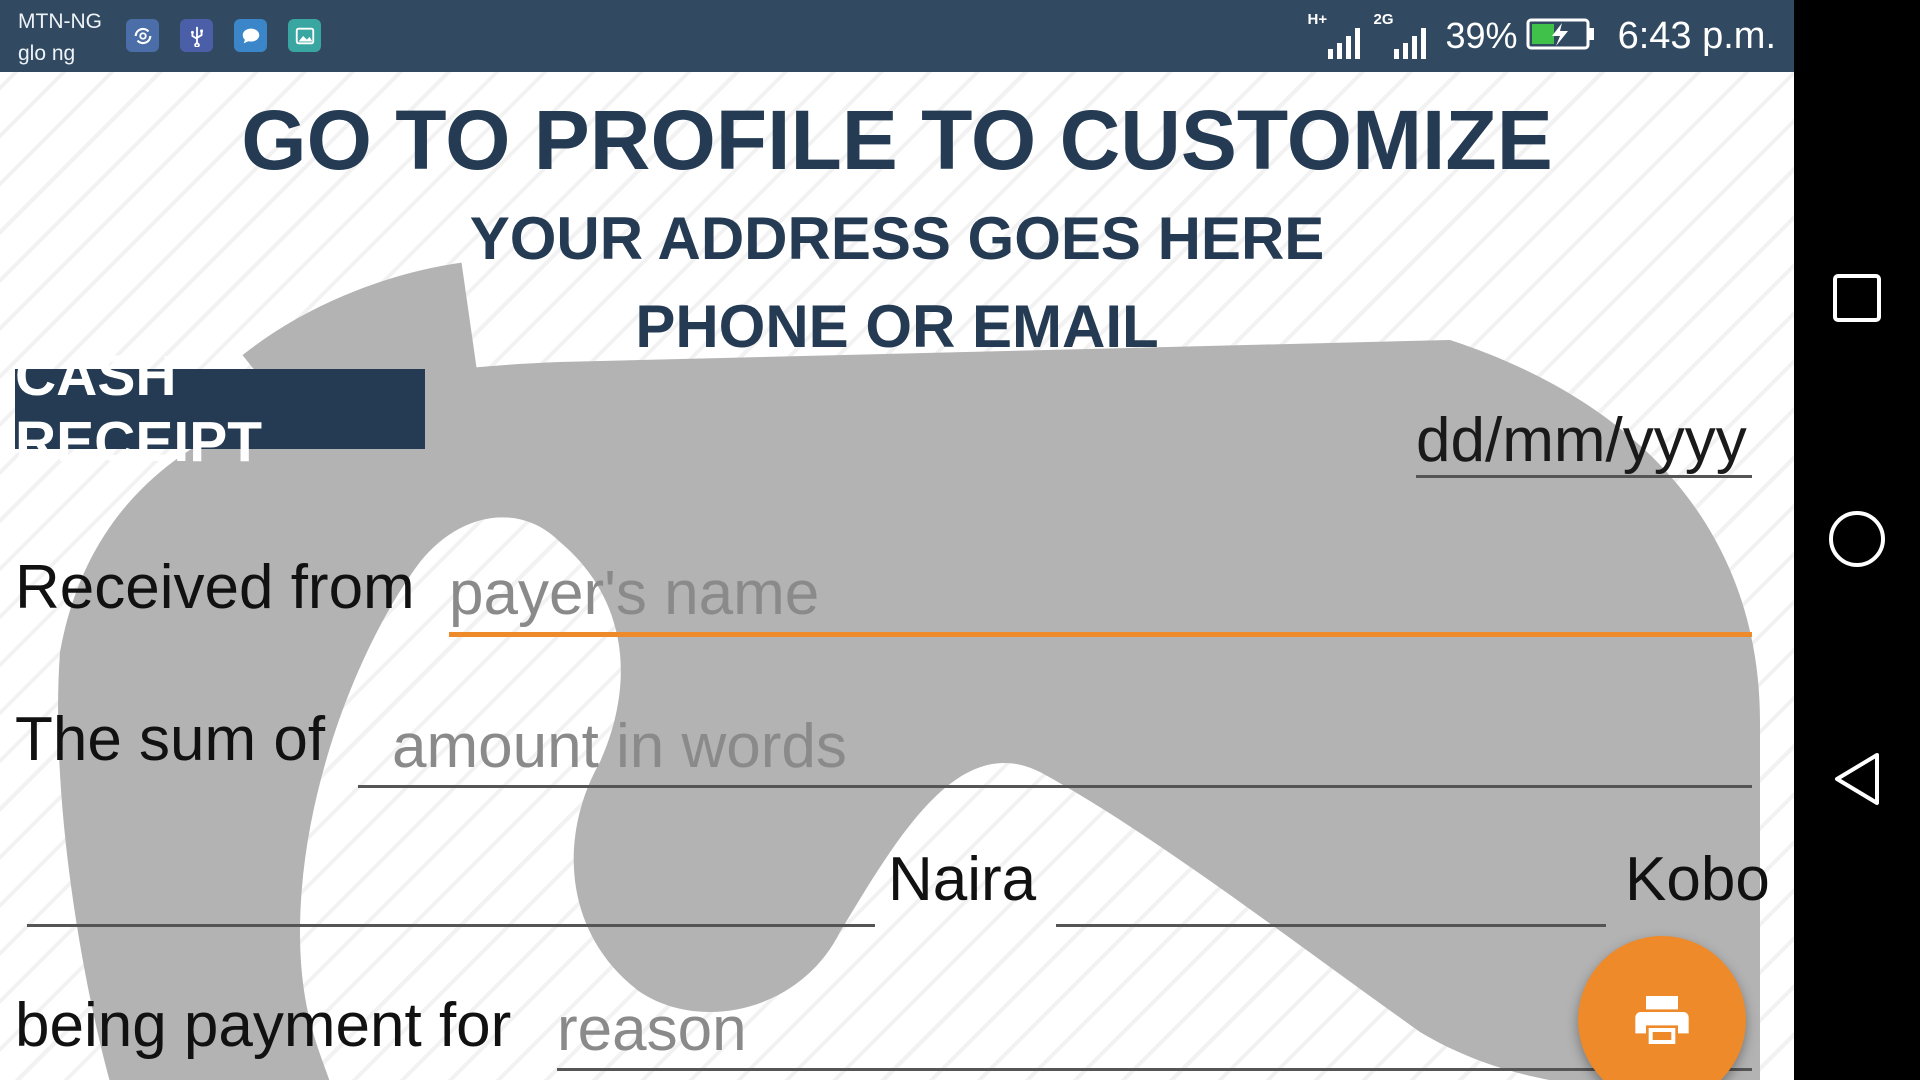  I want to click on carrier-primary: MTN-NG, so click(60, 21).